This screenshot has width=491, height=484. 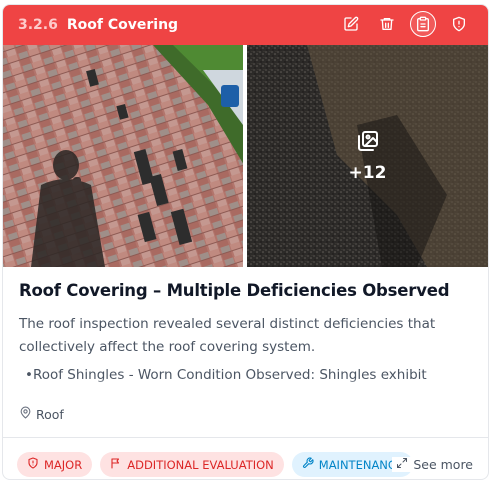 I want to click on tag-label: ADDITIONAL EVALUATION, so click(x=200, y=464).